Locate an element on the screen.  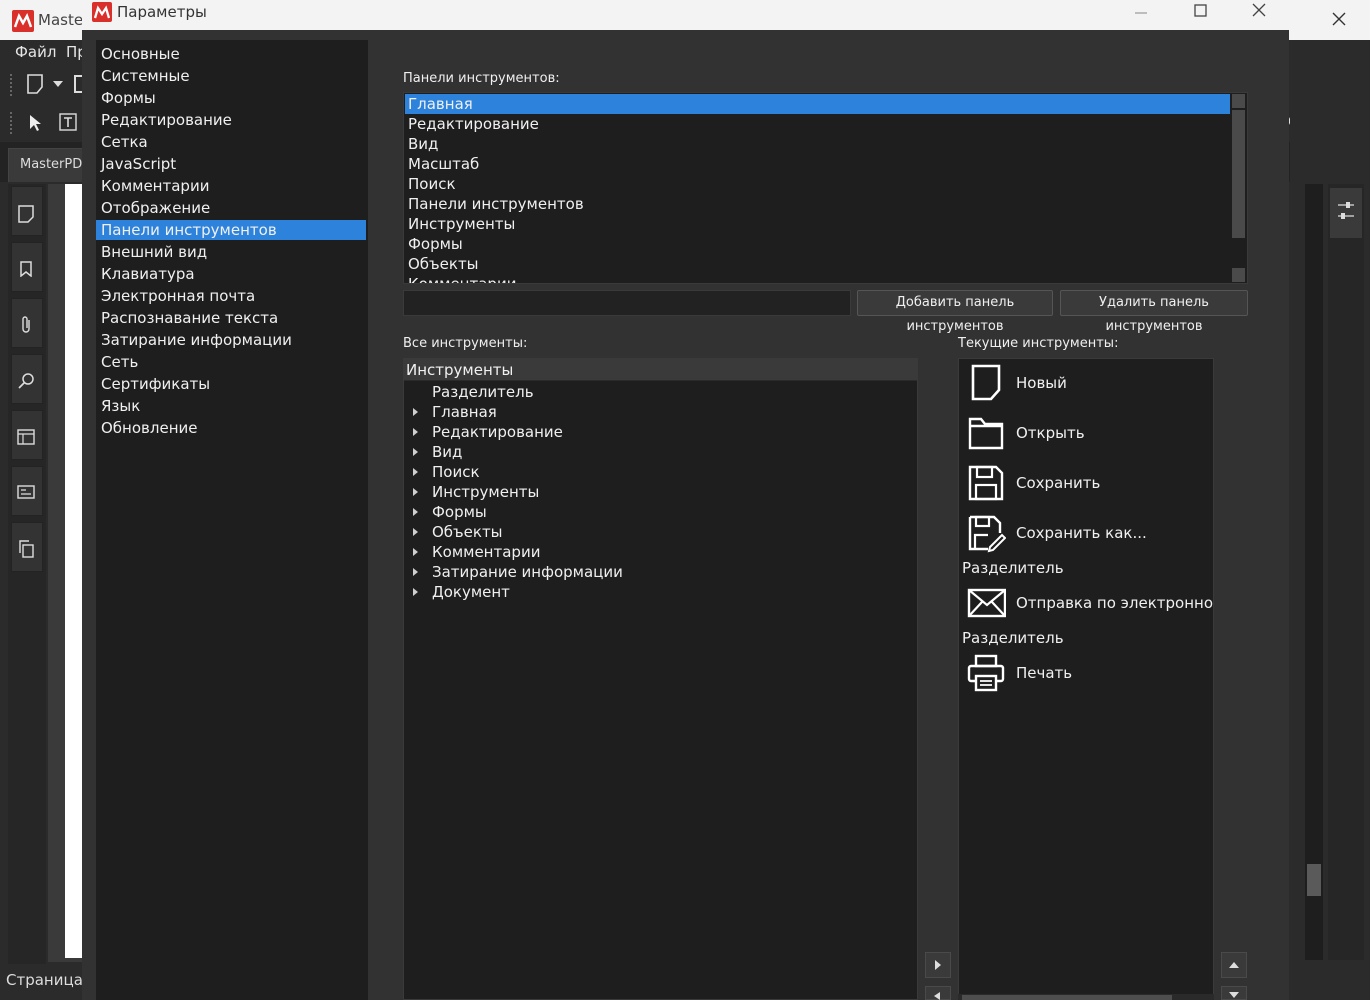
current-tool-item: Открыть is located at coordinates (1050, 433).